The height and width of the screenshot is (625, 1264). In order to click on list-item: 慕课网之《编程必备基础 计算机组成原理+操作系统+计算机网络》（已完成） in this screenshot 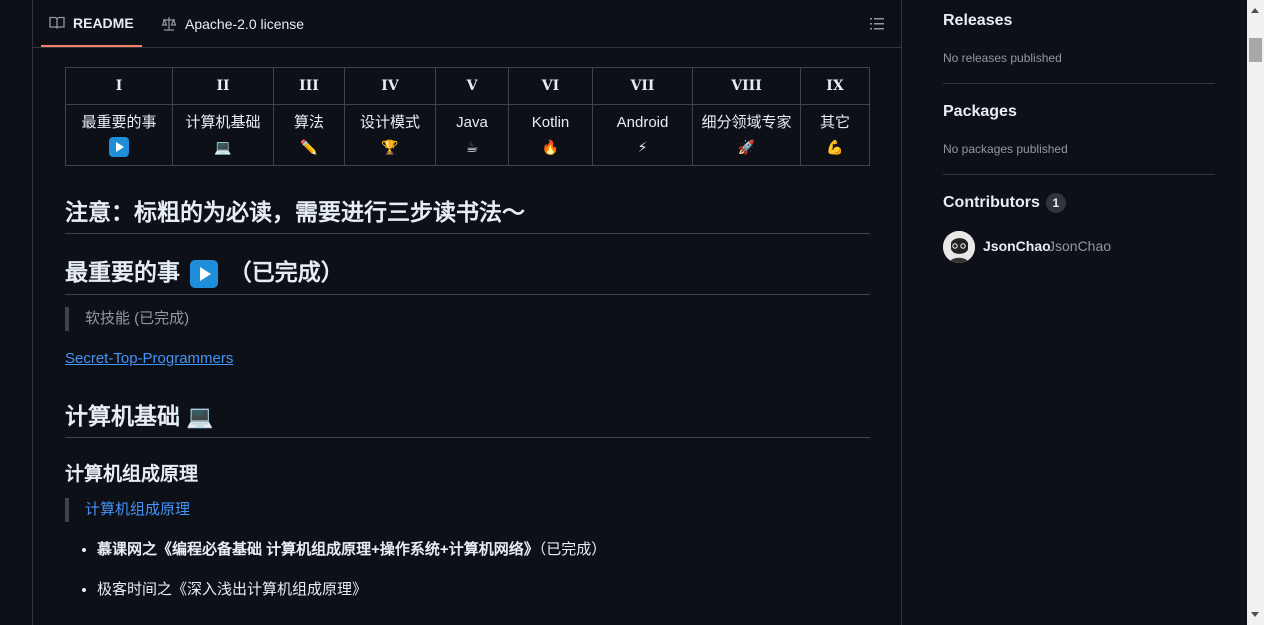, I will do `click(351, 558)`.